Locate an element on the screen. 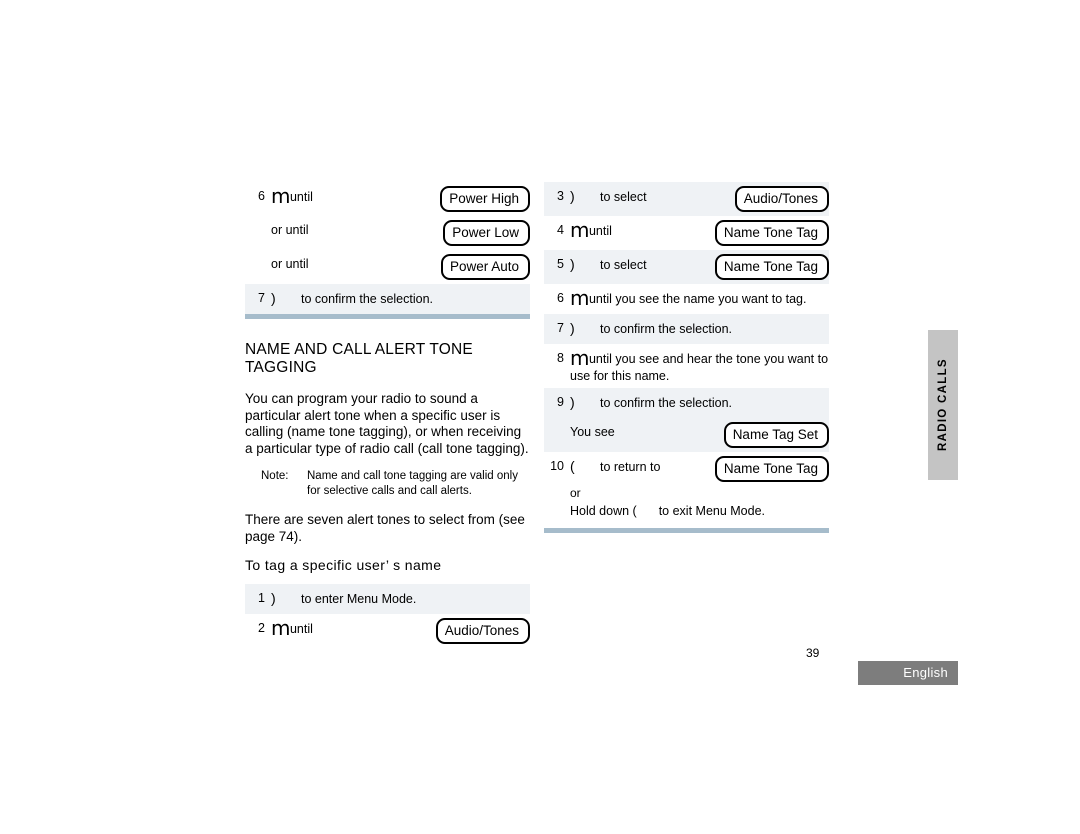 Image resolution: width=1080 pixels, height=834 pixels. or-label: or is located at coordinates (575, 493).